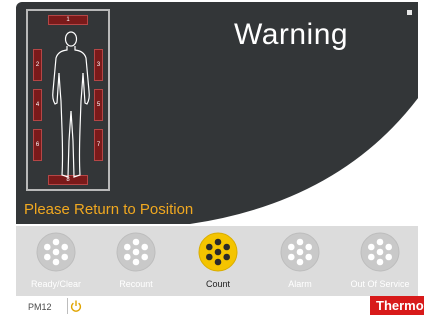  I want to click on power-icon, so click(76, 306).